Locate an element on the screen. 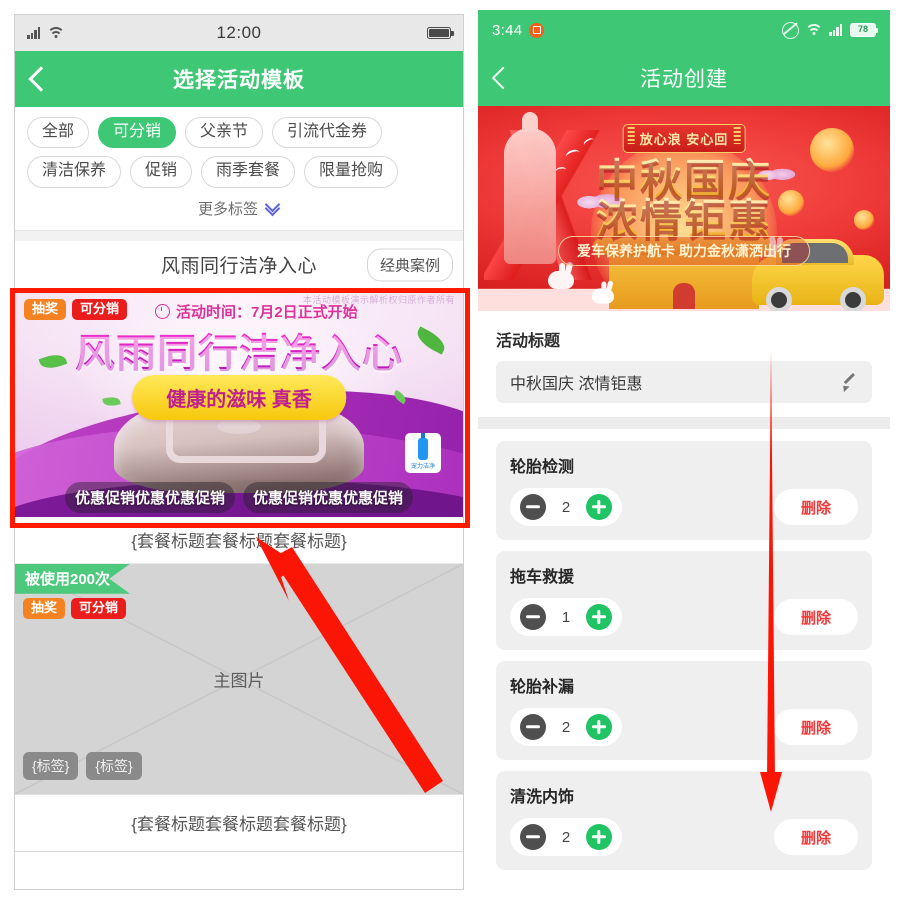 This screenshot has width=900, height=900. form-section-divider is located at coordinates (684, 423).